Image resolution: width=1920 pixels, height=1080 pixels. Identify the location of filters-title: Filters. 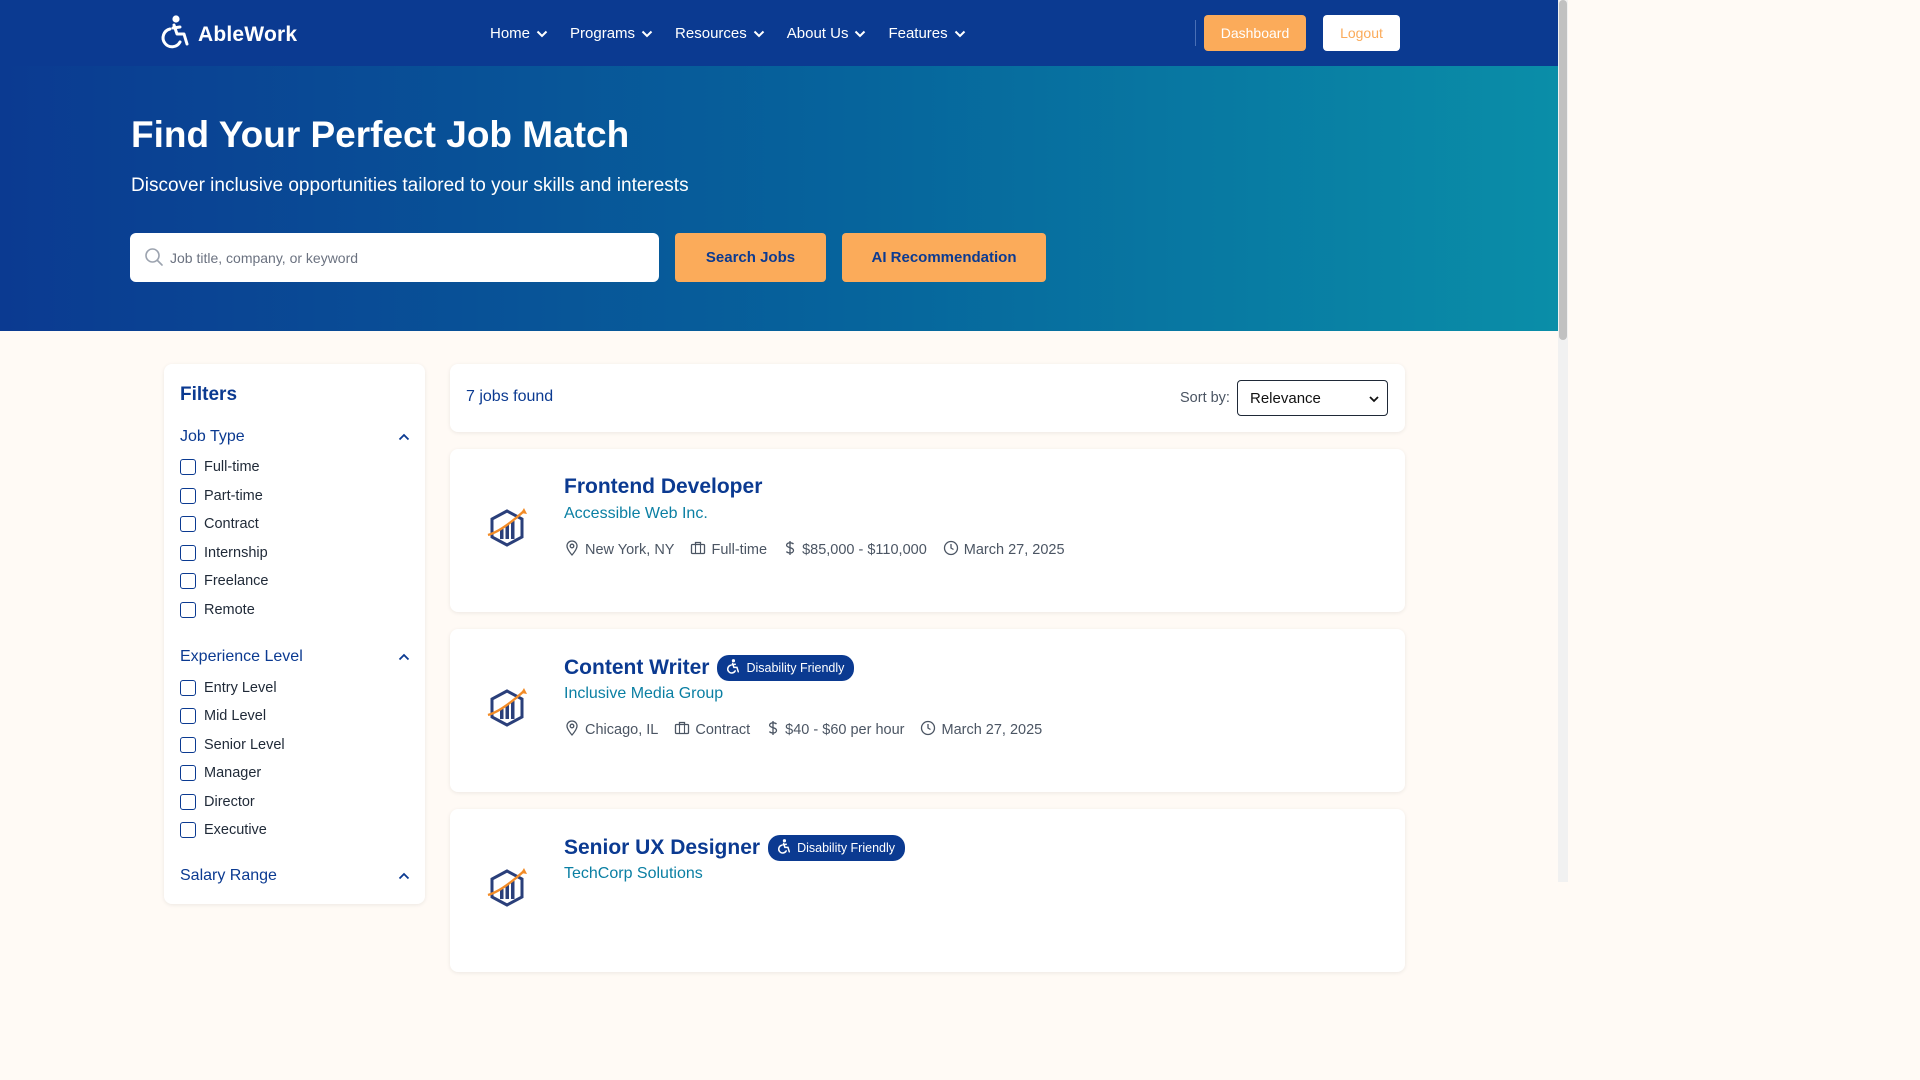
(209, 394).